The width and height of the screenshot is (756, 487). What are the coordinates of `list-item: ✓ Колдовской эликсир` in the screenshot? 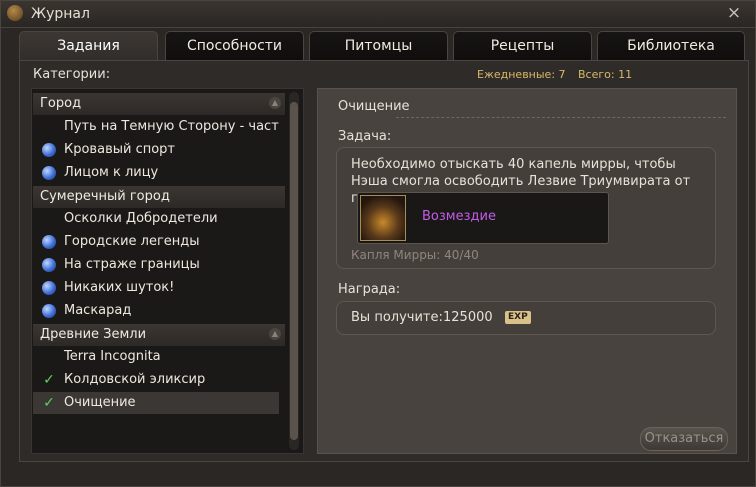 It's located at (156, 380).